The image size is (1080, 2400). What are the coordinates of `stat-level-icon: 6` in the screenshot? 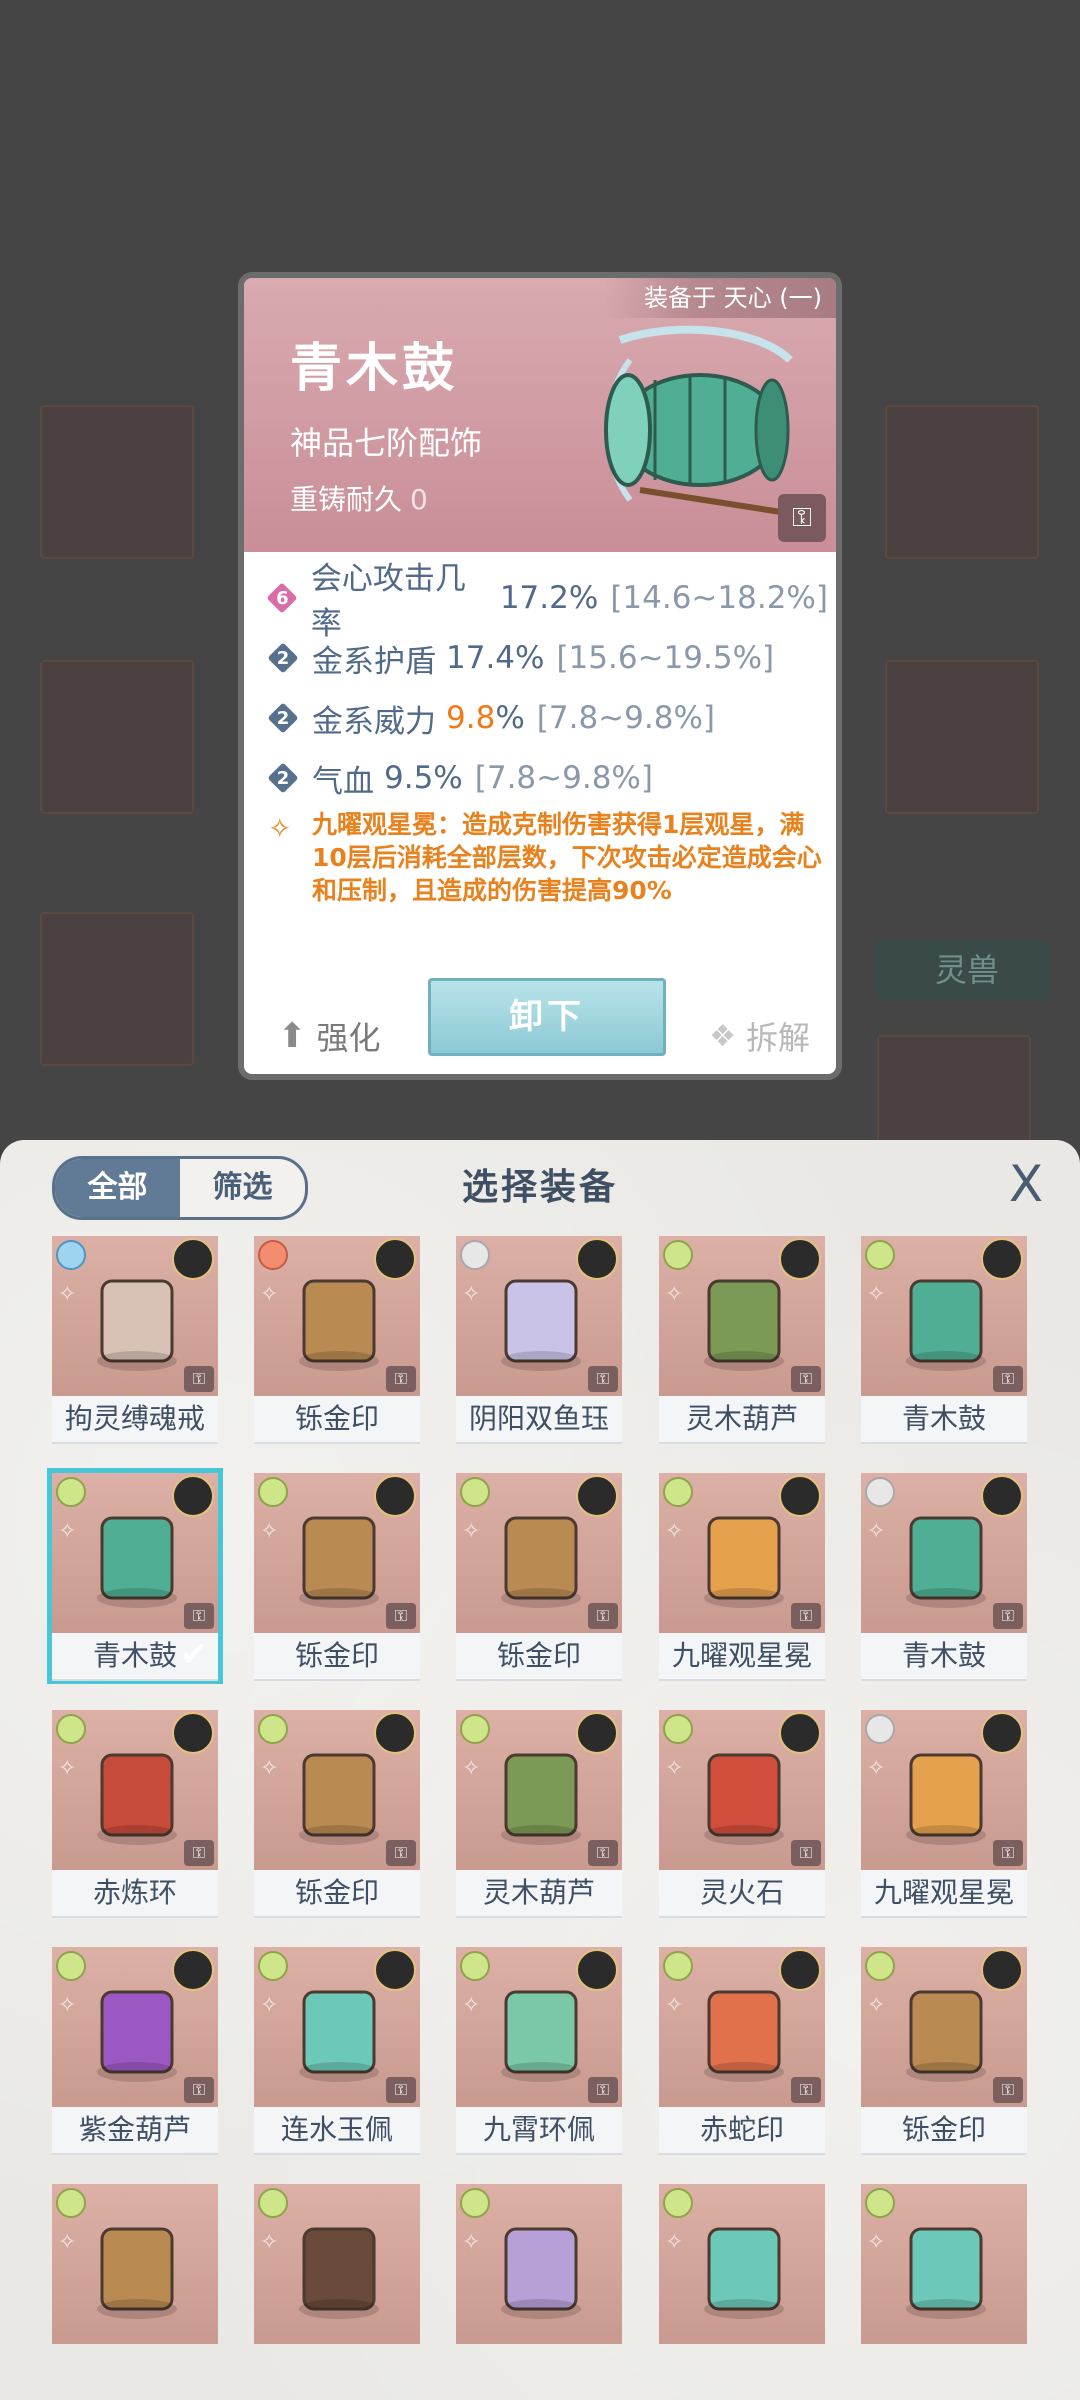 It's located at (282, 598).